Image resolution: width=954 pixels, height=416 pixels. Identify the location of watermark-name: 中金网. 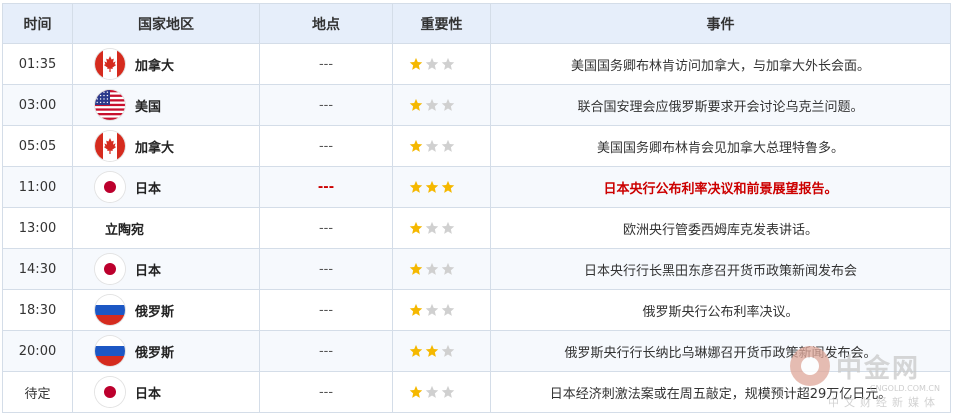
(878, 368).